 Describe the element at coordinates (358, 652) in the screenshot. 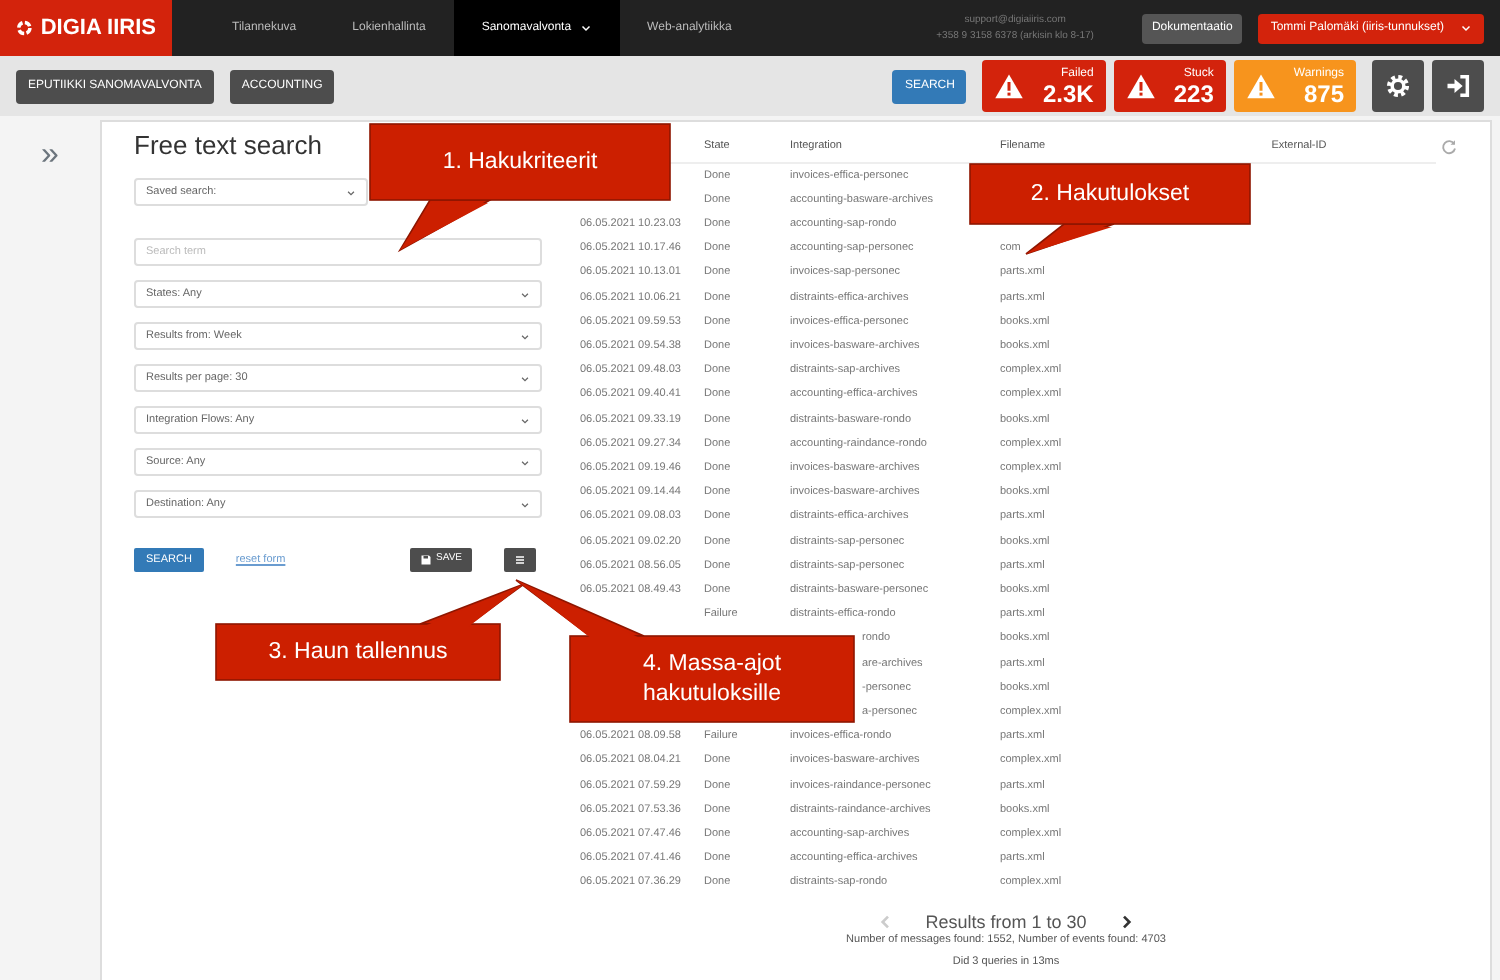

I see `callout-text: 3. Haun tallennus` at that location.